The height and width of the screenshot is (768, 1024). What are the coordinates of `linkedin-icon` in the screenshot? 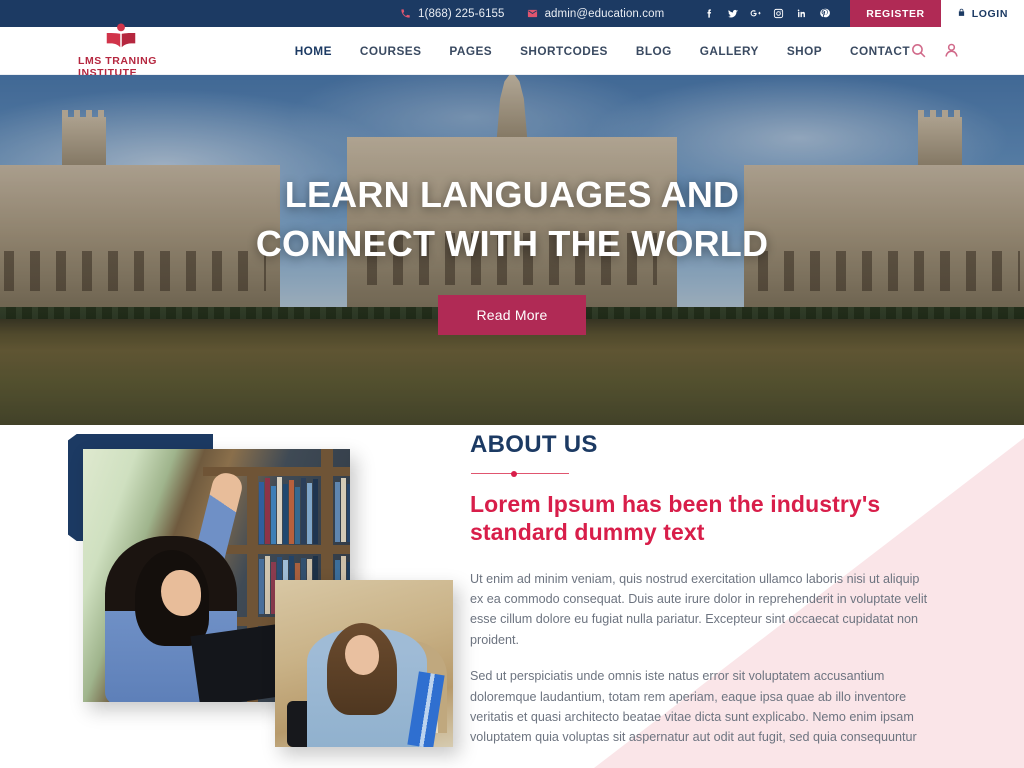 It's located at (801, 13).